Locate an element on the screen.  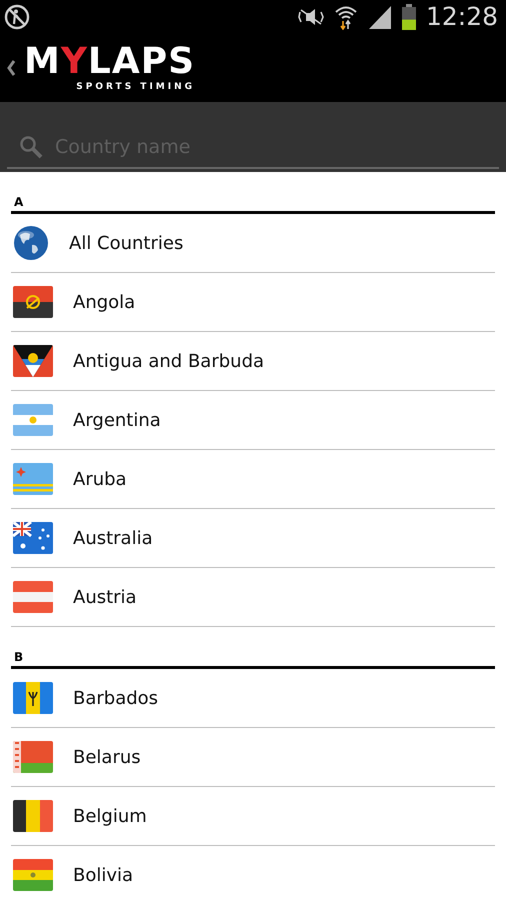
wifi-icon is located at coordinates (346, 17).